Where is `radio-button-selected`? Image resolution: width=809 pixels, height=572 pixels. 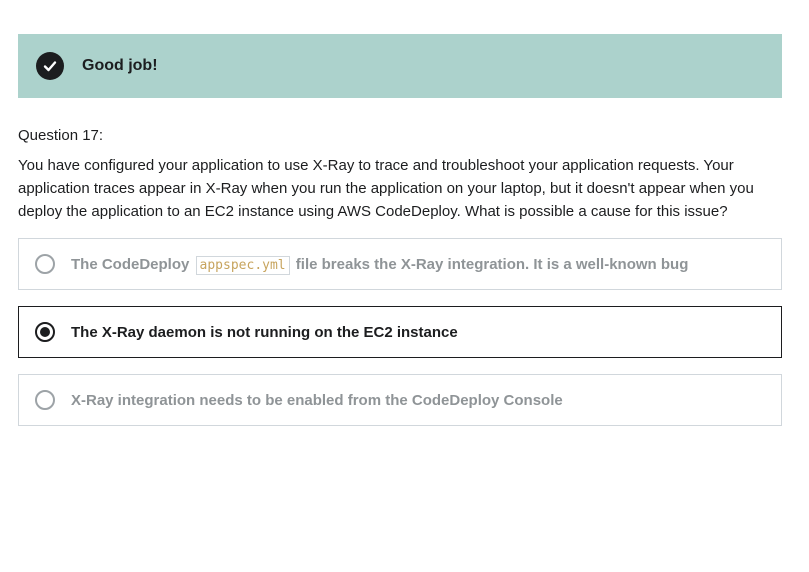 radio-button-selected is located at coordinates (45, 332).